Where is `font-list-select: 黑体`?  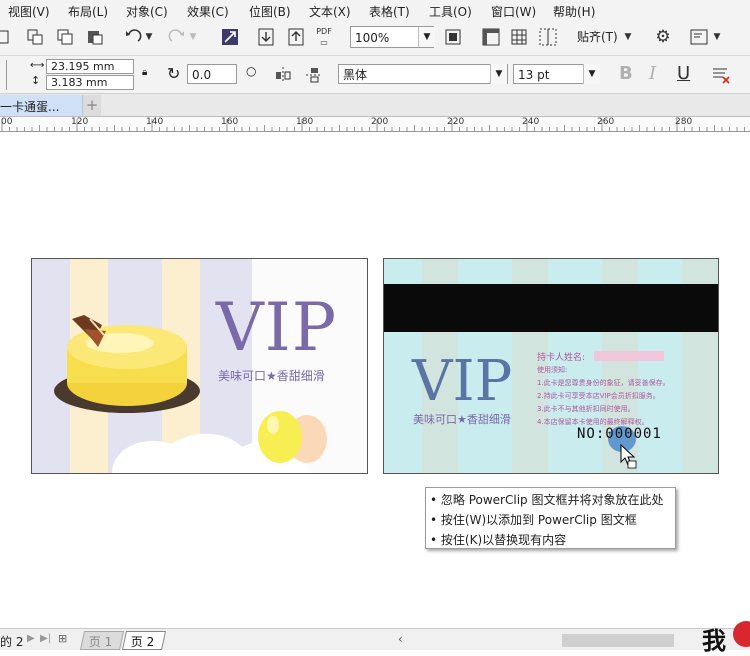 font-list-select: 黑体 is located at coordinates (423, 74).